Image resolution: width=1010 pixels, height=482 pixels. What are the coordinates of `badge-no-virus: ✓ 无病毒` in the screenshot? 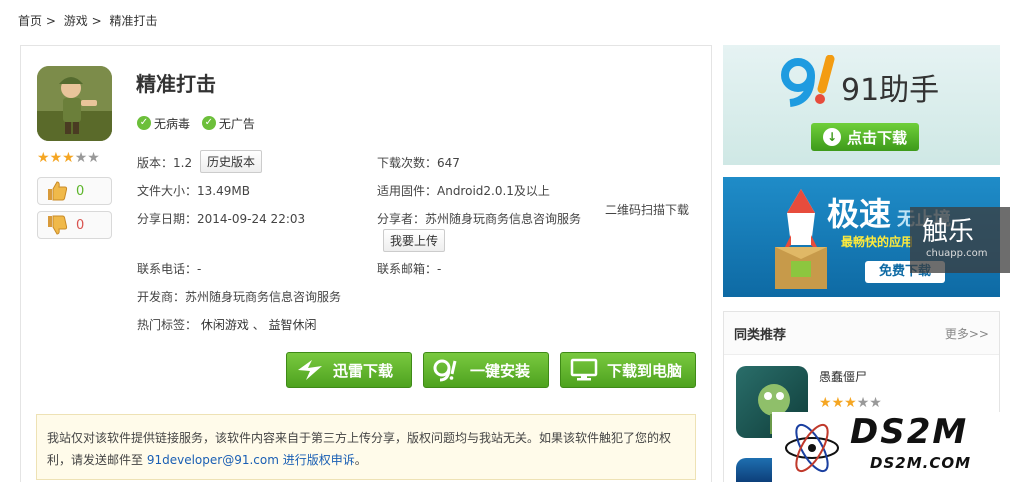 It's located at (163, 123).